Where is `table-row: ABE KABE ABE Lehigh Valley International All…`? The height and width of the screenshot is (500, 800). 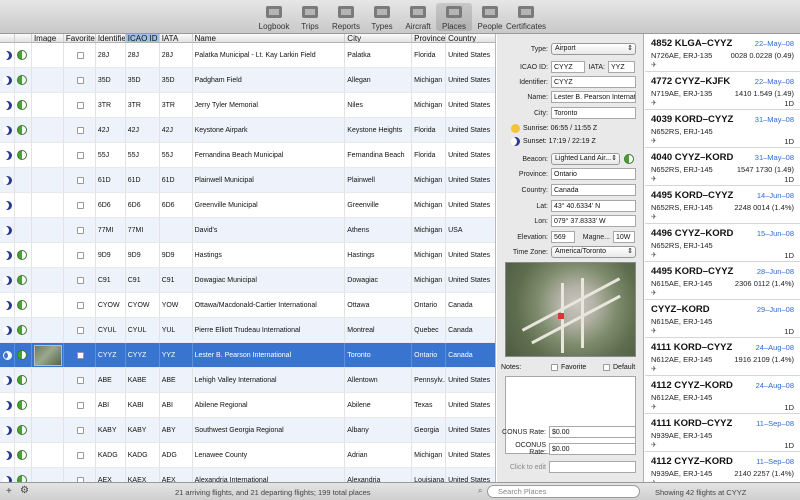
table-row: ABE KABE ABE Lehigh Valley International All… is located at coordinates (247, 380).